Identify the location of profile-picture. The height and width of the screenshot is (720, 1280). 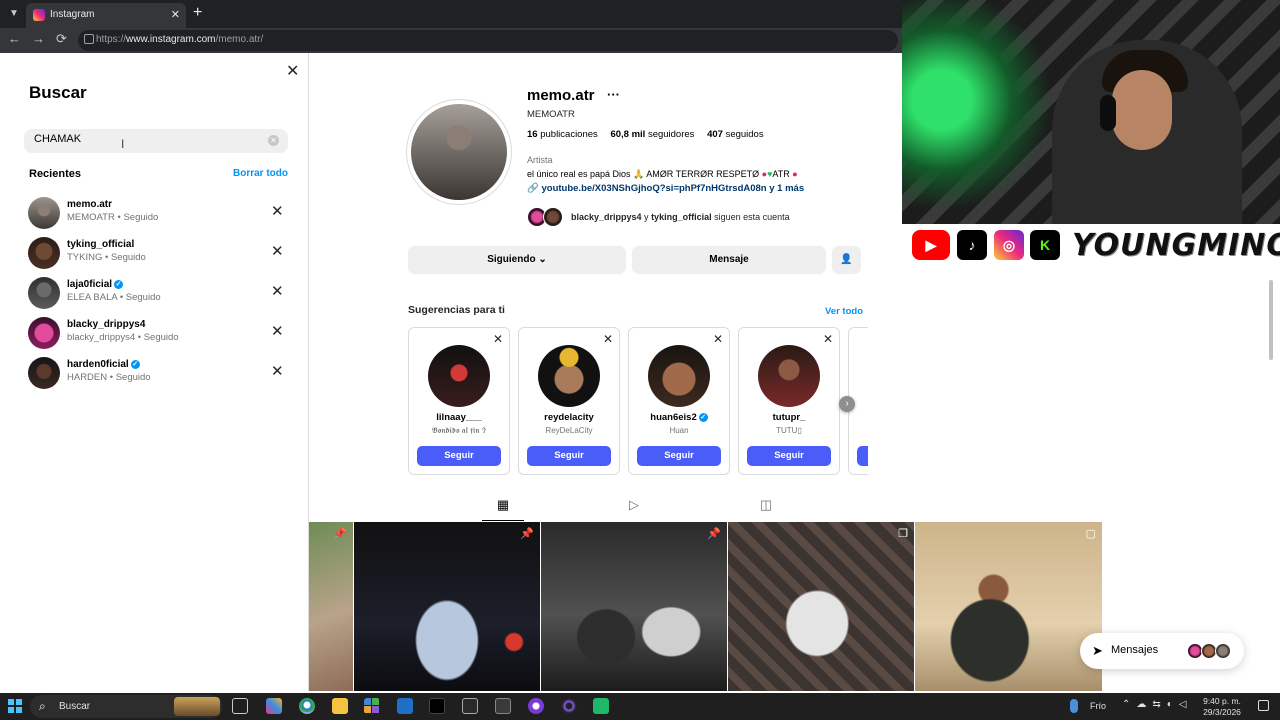
(459, 152).